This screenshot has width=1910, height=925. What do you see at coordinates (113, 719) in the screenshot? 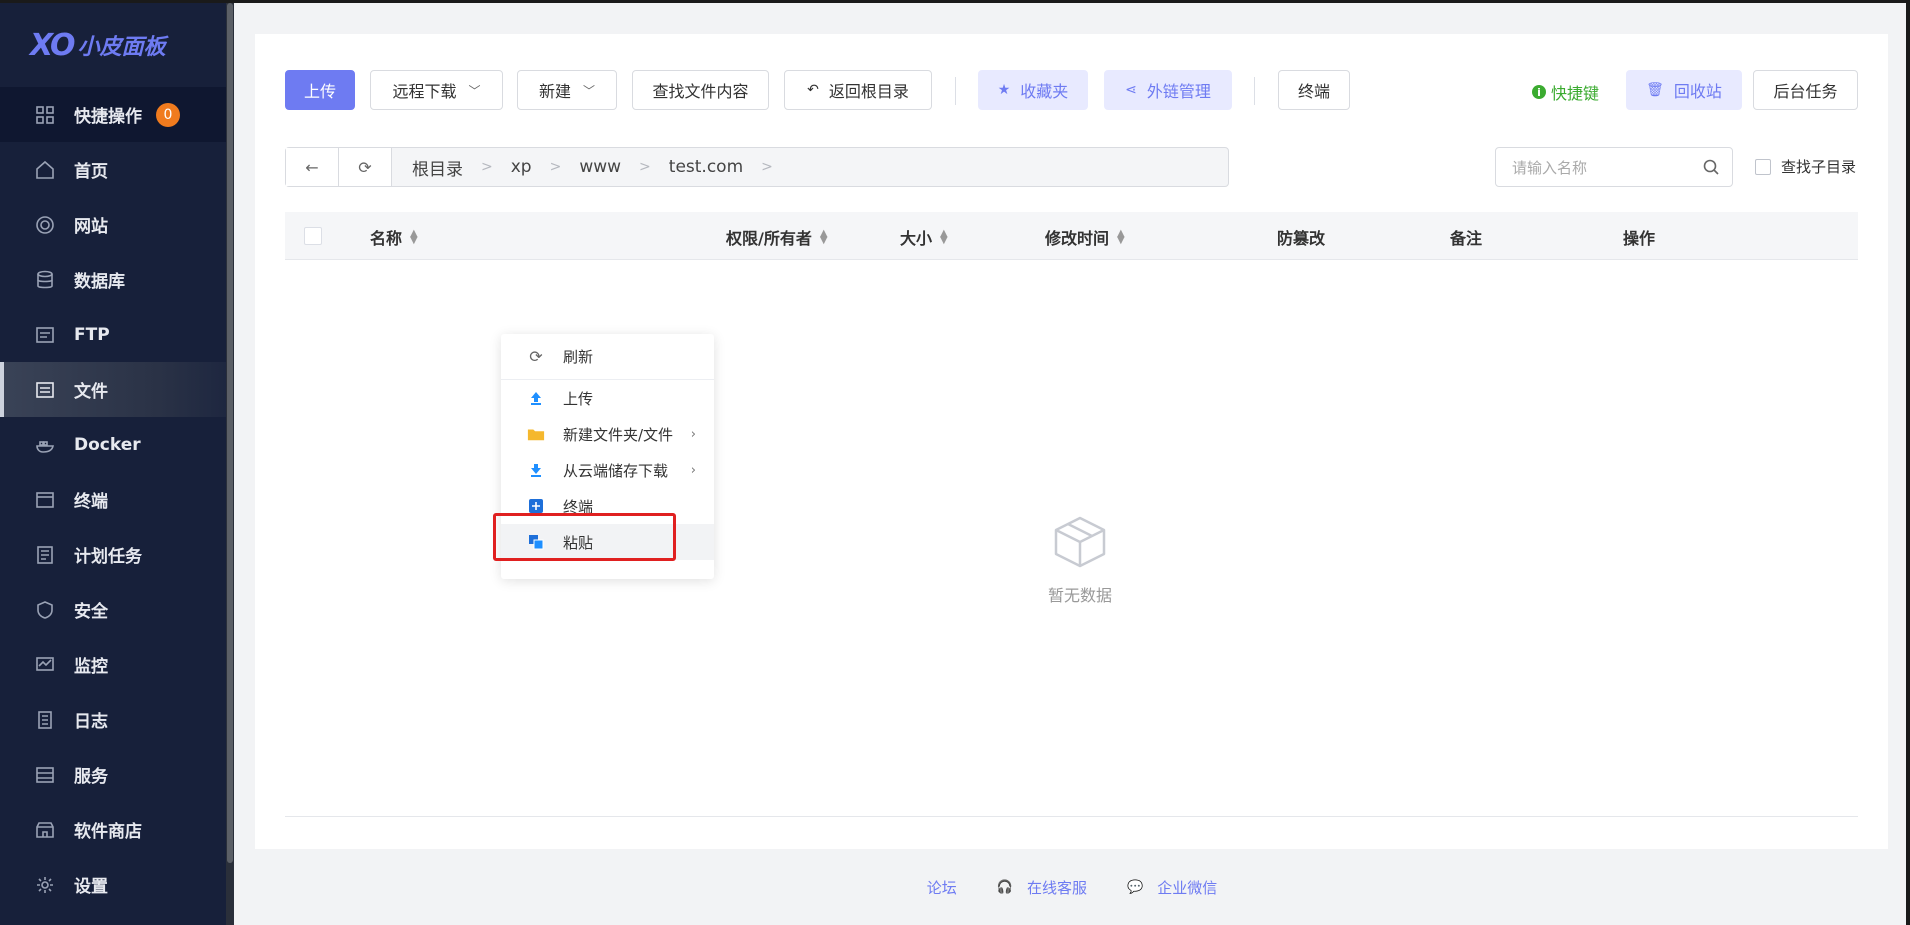
I see `sidebar-item-logs: 日志` at bounding box center [113, 719].